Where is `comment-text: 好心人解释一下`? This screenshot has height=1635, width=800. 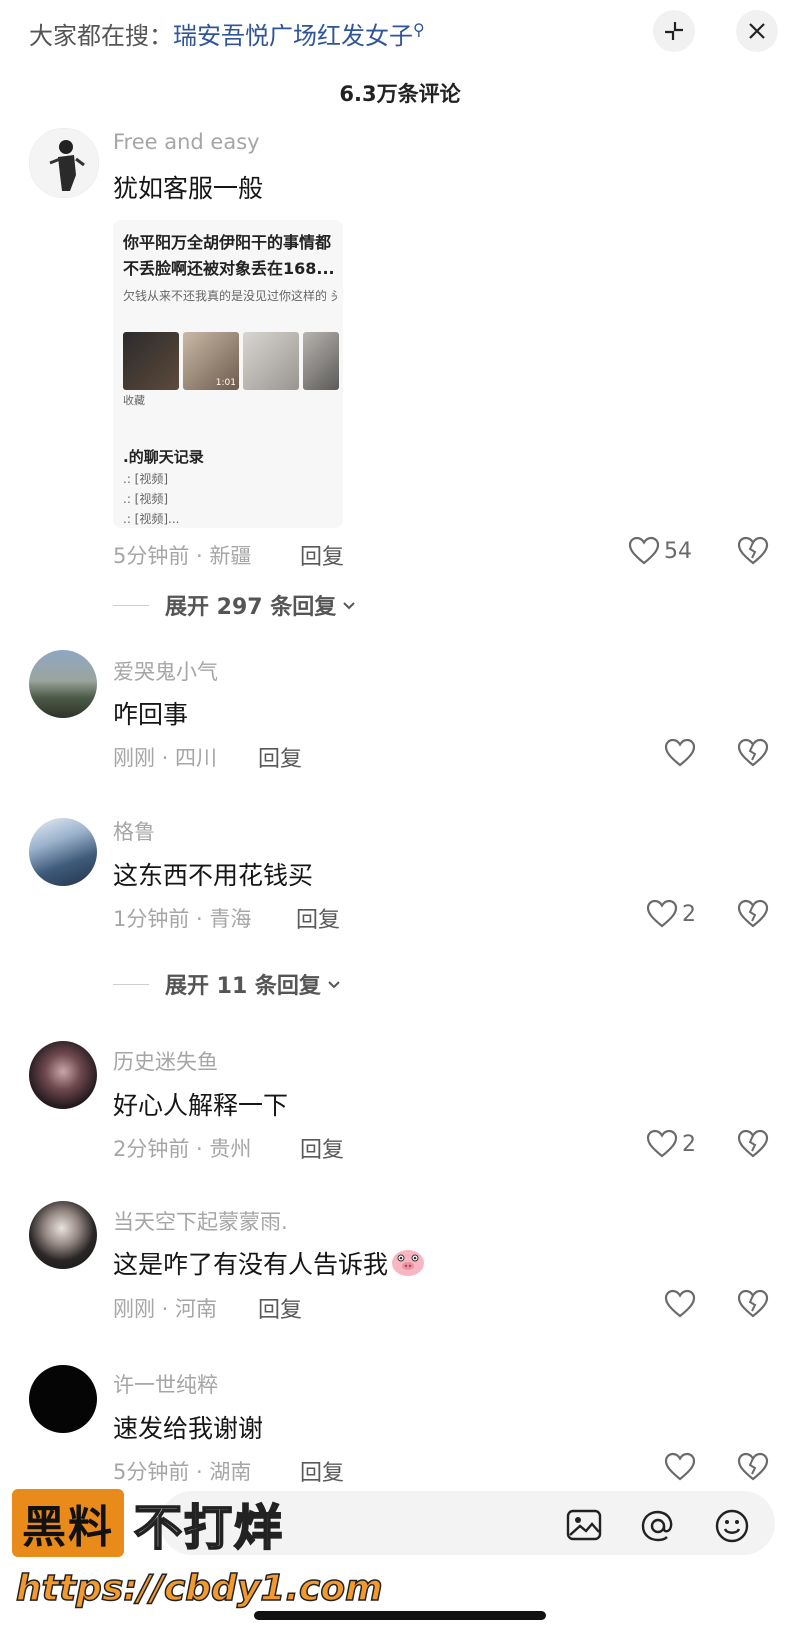 comment-text: 好心人解释一下 is located at coordinates (201, 1105).